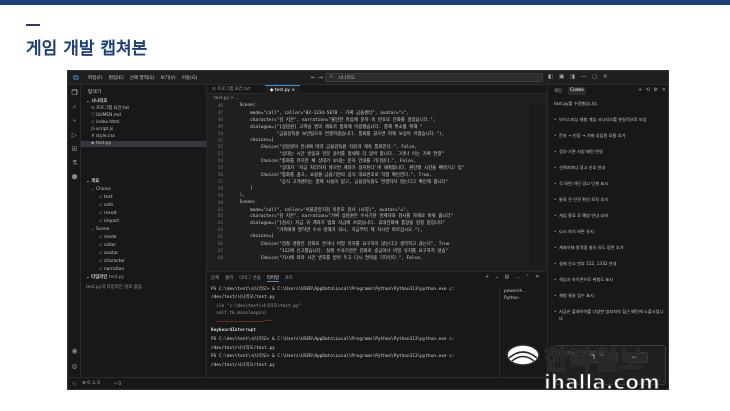 This screenshot has height=411, width=730. What do you see at coordinates (107, 246) in the screenshot?
I see `outline-item: ▫ caller` at bounding box center [107, 246].